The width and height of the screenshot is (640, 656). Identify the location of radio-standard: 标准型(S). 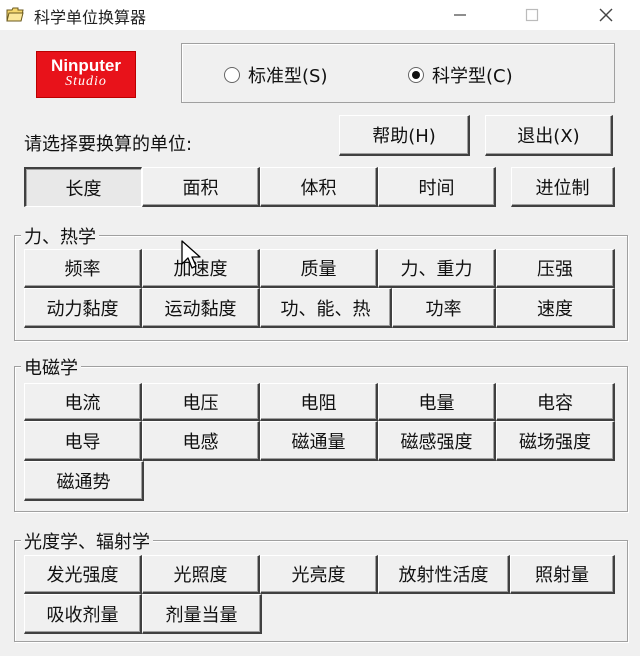
(275, 75).